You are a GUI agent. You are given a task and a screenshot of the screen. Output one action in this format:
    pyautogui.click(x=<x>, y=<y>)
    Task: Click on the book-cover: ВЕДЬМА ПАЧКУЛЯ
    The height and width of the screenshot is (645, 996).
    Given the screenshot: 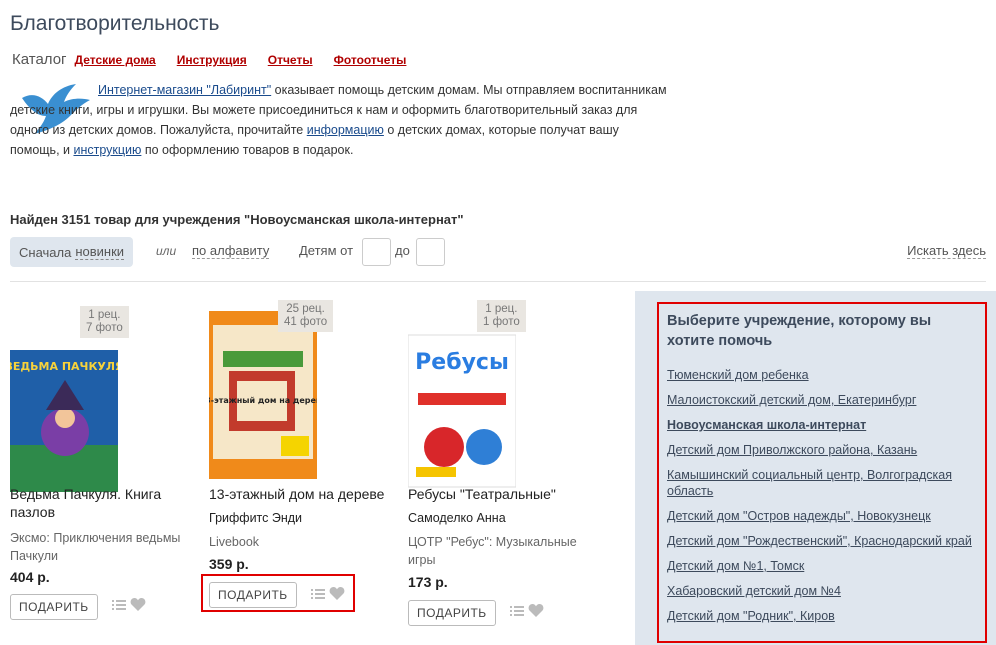 What is the action you would take?
    pyautogui.click(x=64, y=421)
    